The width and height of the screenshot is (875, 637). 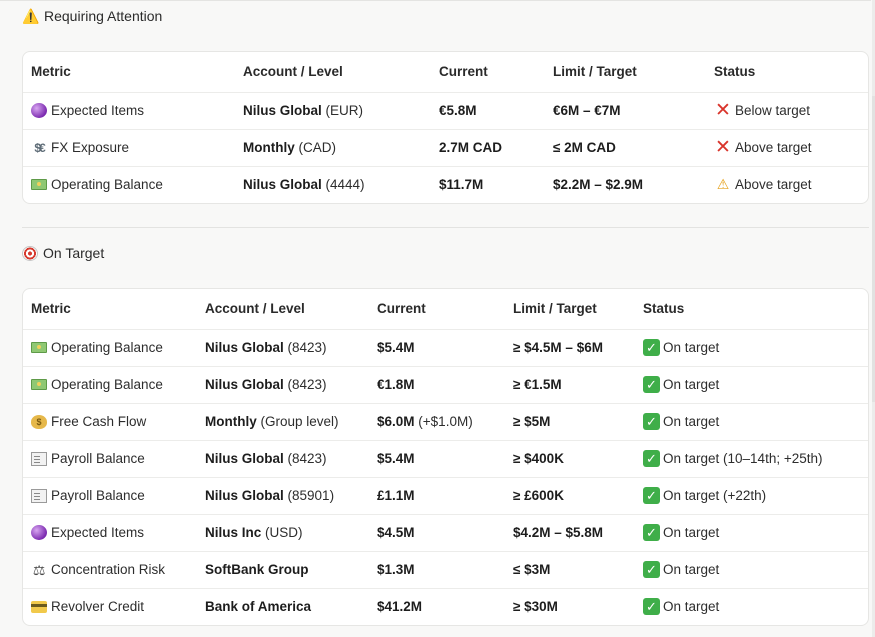 I want to click on money-bag-icon: $, so click(x=39, y=421).